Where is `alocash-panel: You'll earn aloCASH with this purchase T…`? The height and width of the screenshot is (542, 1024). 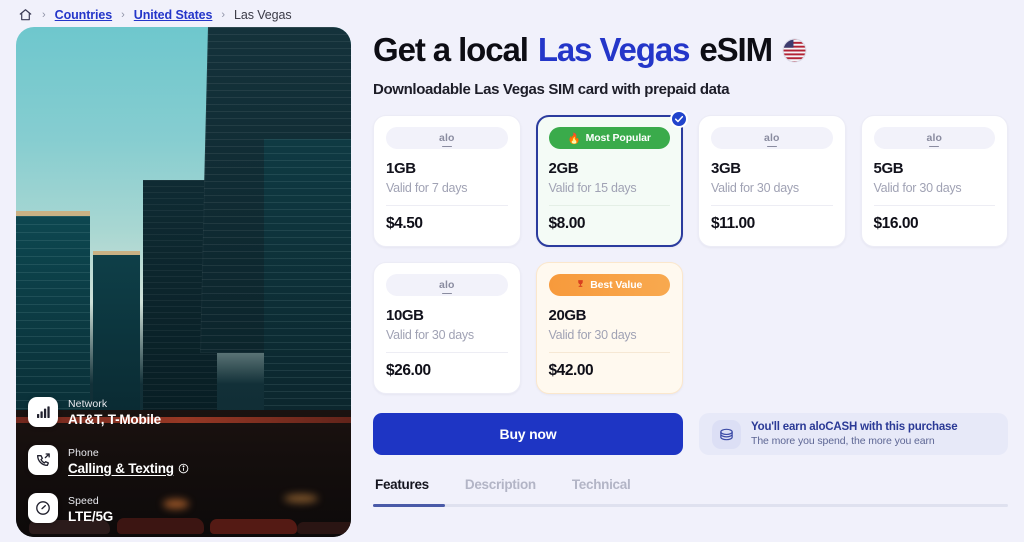 alocash-panel: You'll earn aloCASH with this purchase T… is located at coordinates (853, 434).